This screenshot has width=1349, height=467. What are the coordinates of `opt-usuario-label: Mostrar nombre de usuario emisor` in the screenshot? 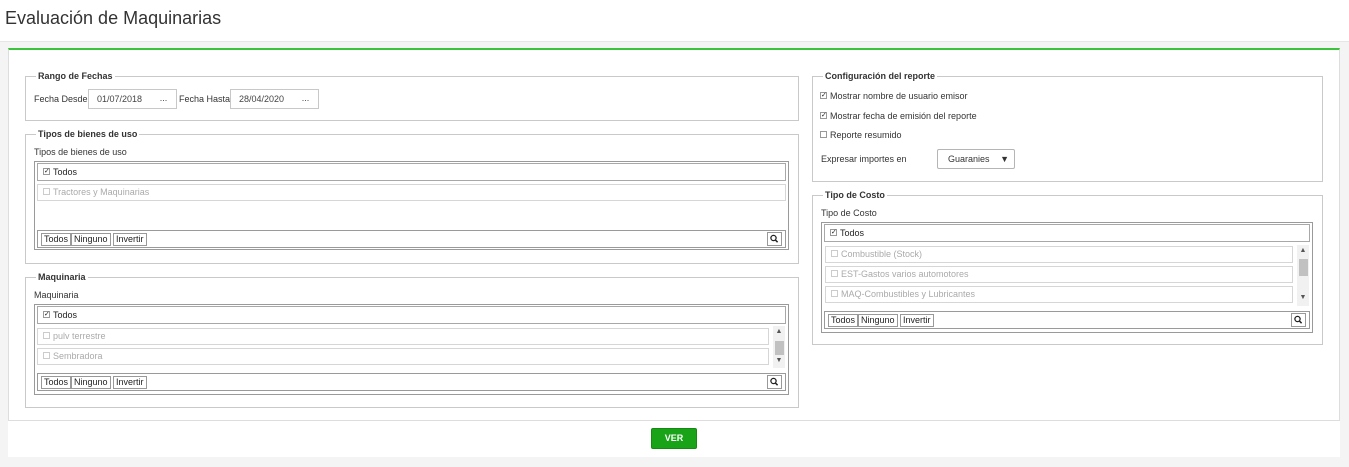 It's located at (899, 96).